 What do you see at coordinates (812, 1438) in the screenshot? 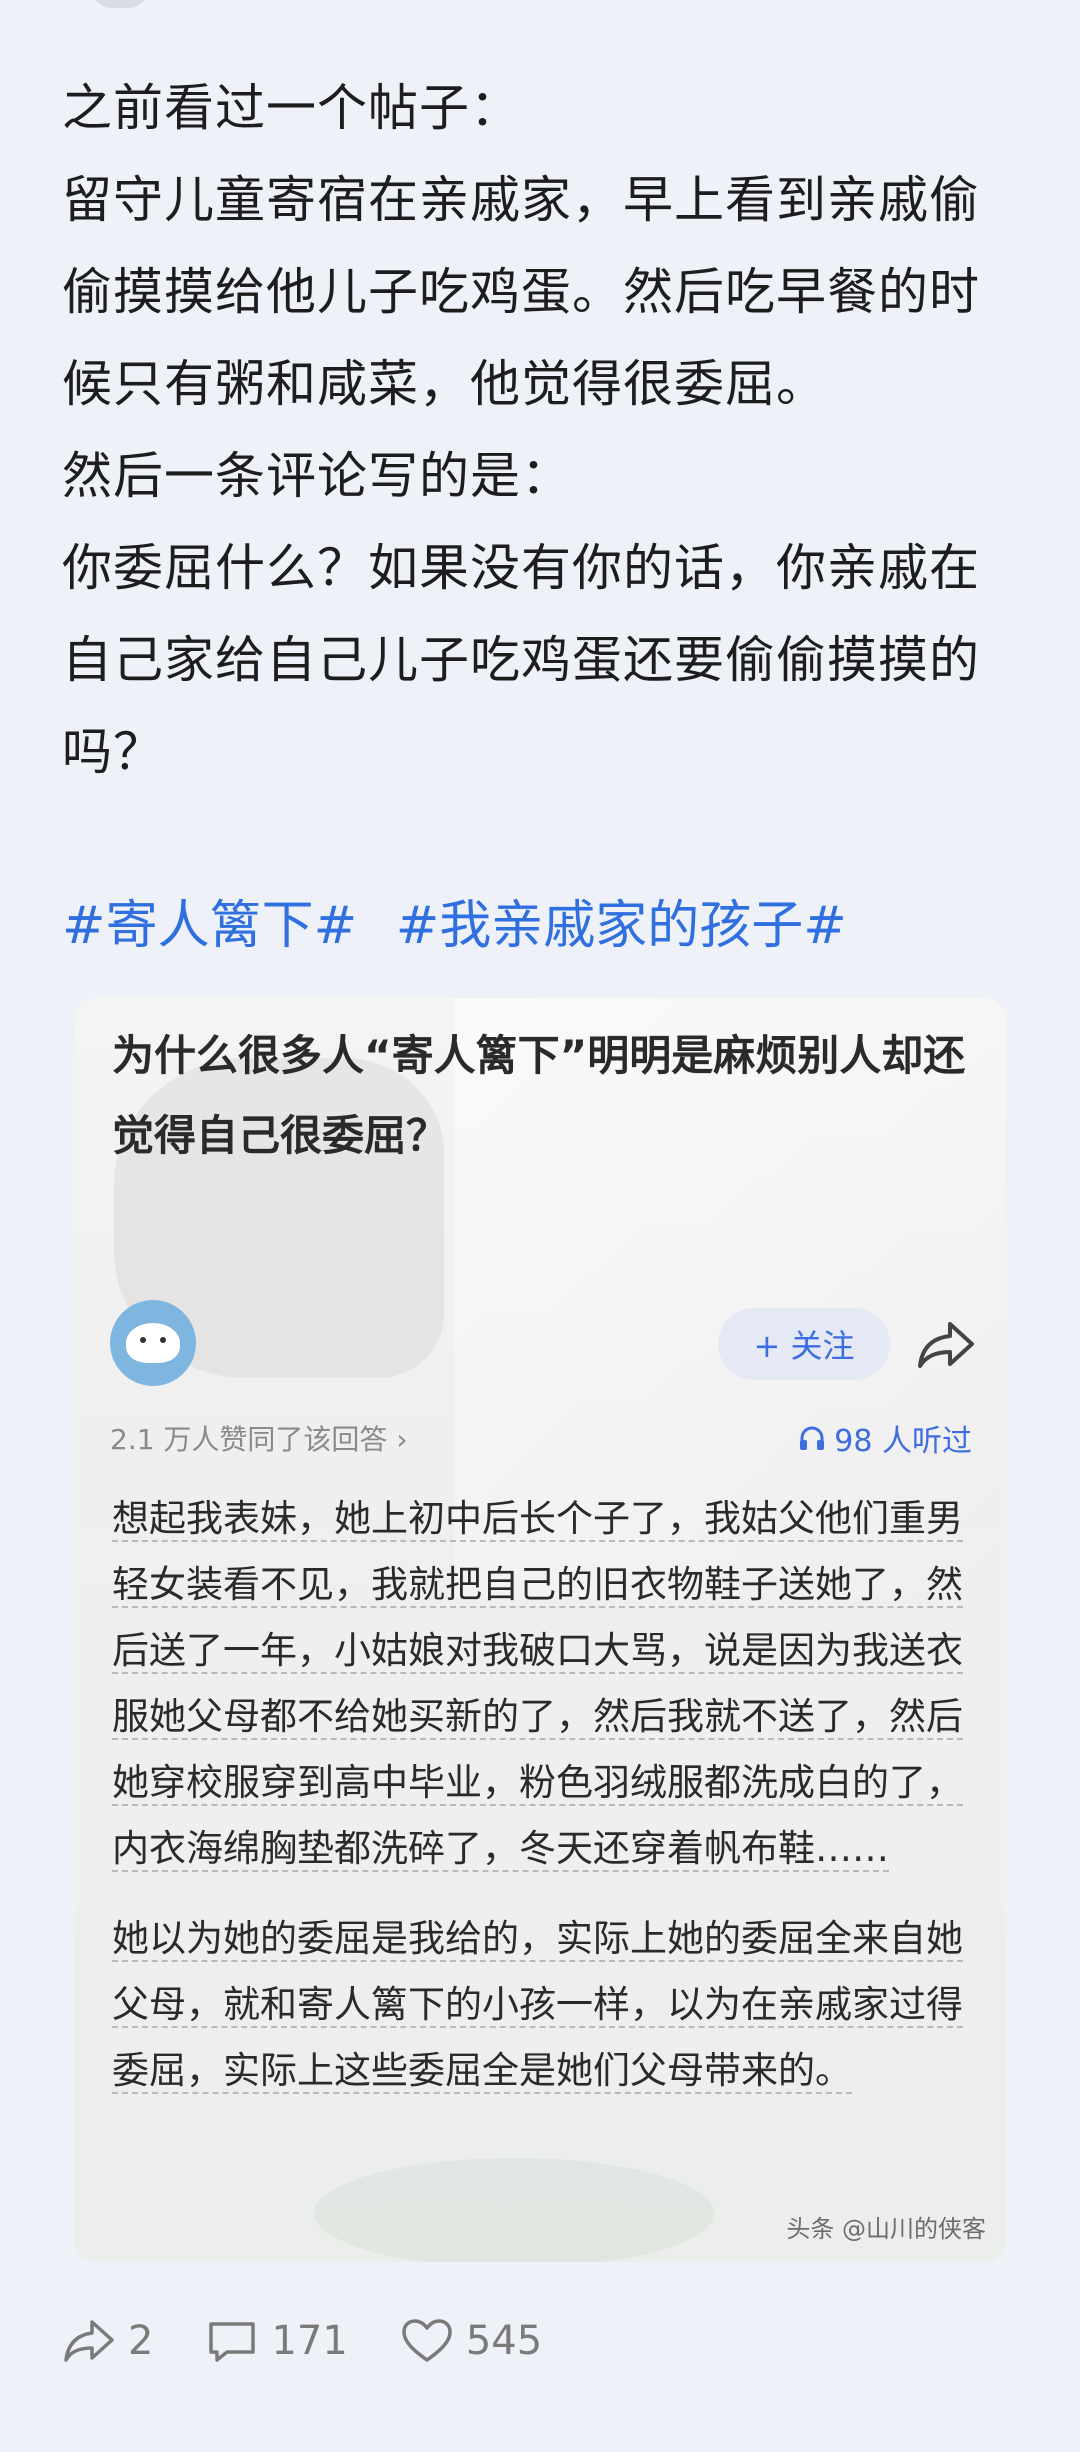
I see `headphones-icon` at bounding box center [812, 1438].